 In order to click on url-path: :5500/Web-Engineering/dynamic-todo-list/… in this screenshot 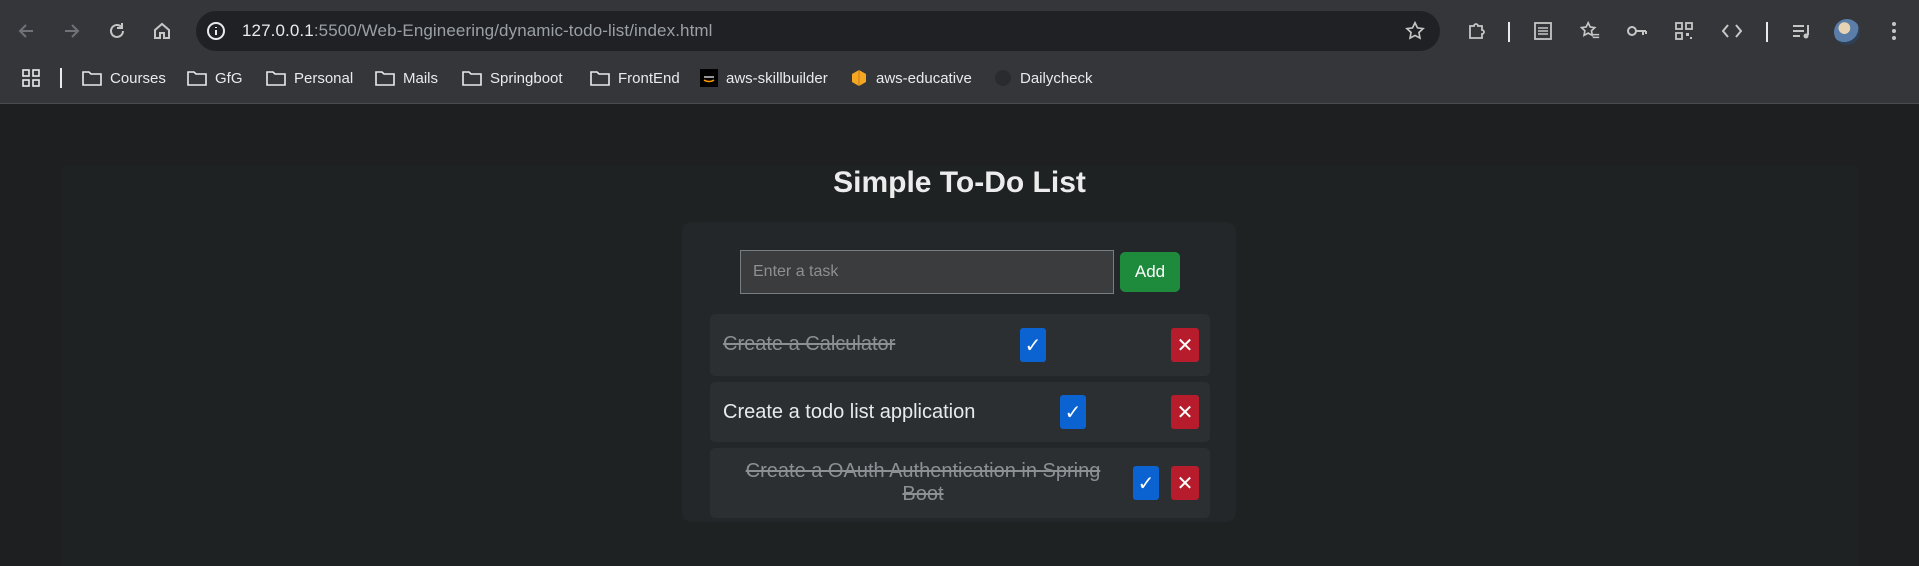, I will do `click(513, 30)`.